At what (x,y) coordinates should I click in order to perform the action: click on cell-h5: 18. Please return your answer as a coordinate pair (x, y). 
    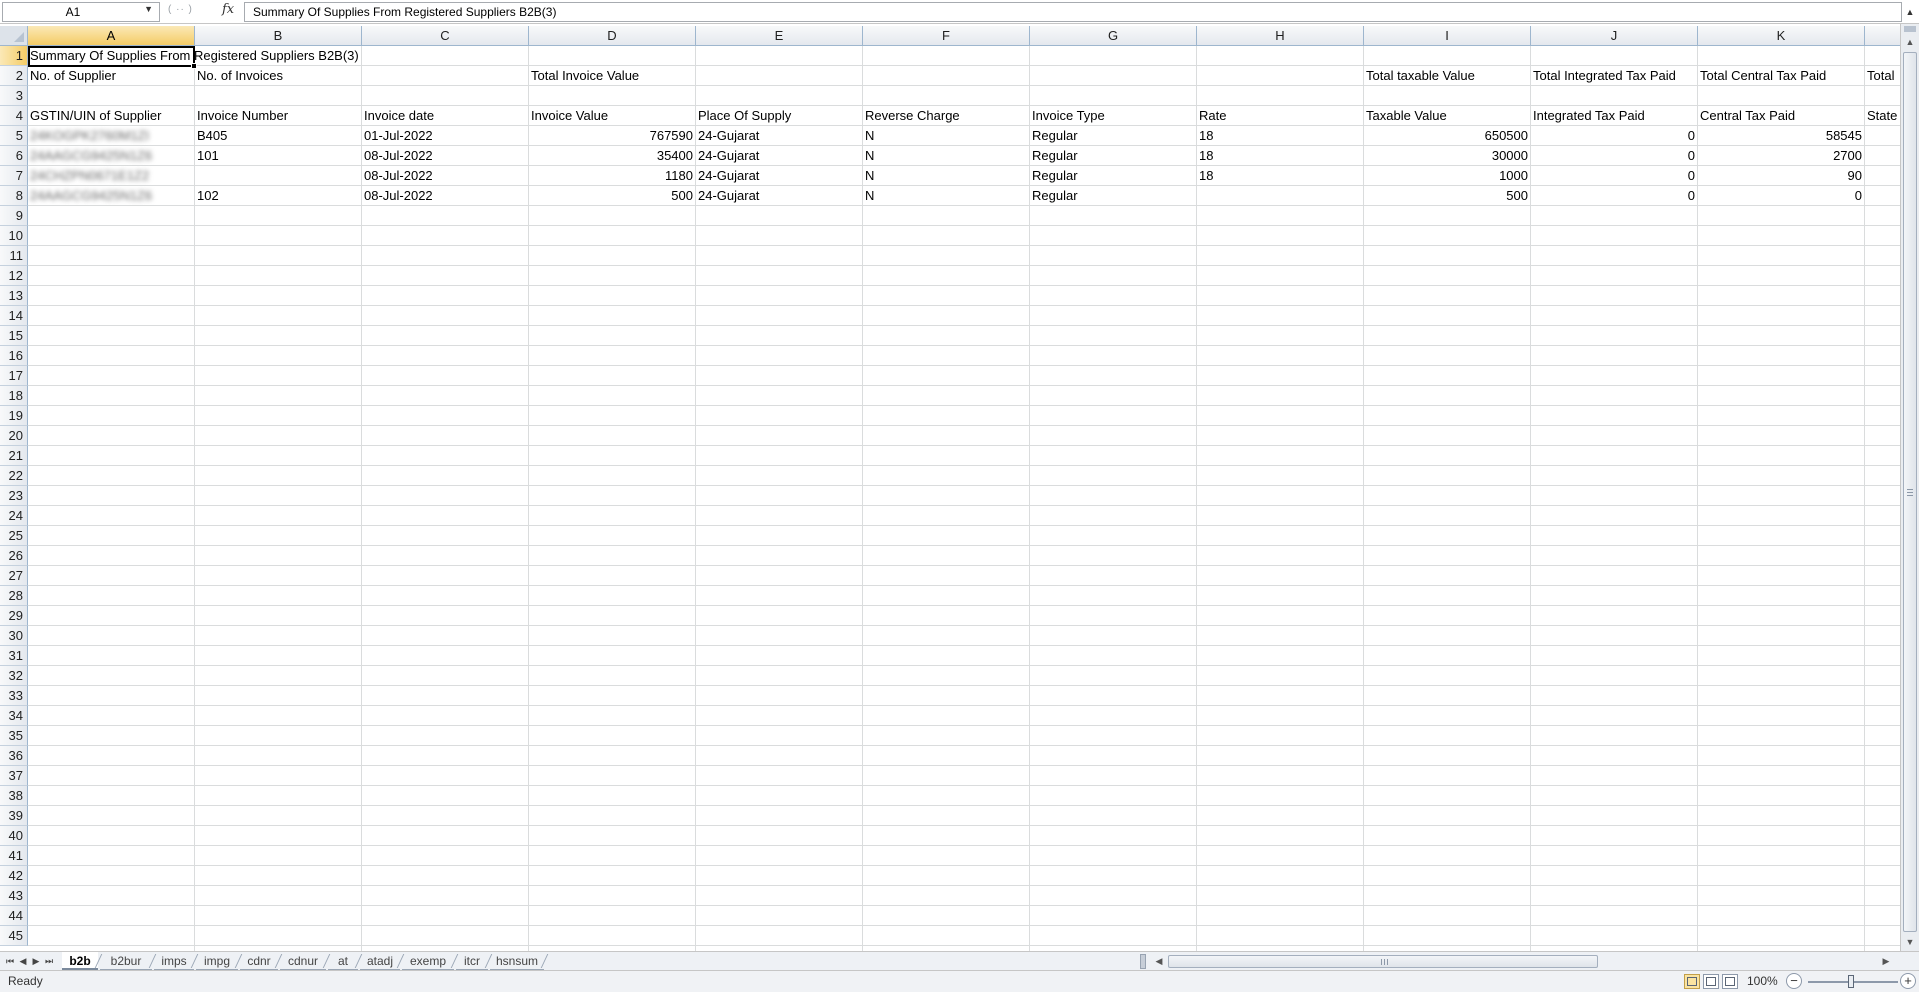
    Looking at the image, I should click on (1206, 136).